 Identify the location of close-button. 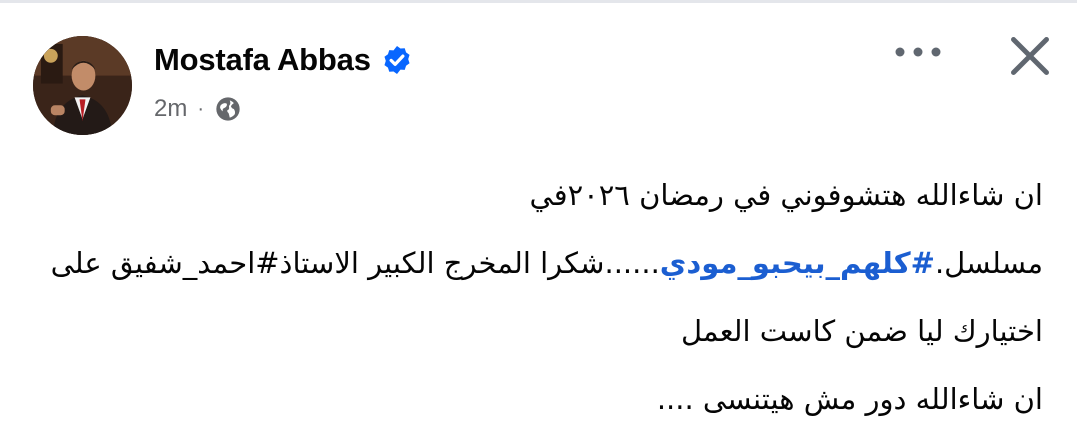
(1030, 56).